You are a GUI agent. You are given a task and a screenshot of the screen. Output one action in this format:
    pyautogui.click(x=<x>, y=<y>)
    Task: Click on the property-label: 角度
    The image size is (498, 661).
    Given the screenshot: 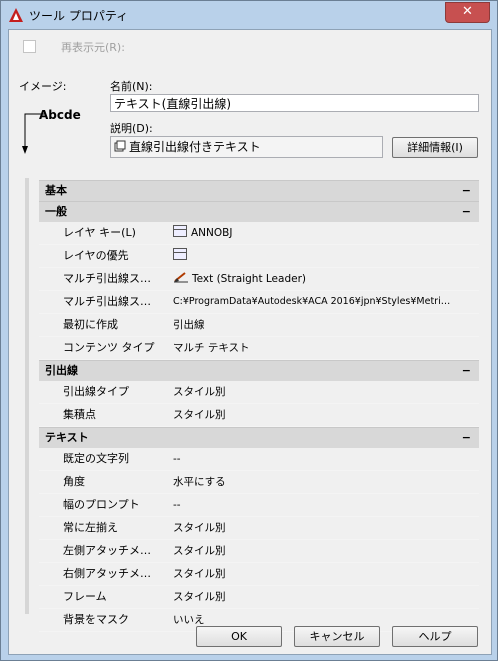 What is the action you would take?
    pyautogui.click(x=74, y=481)
    